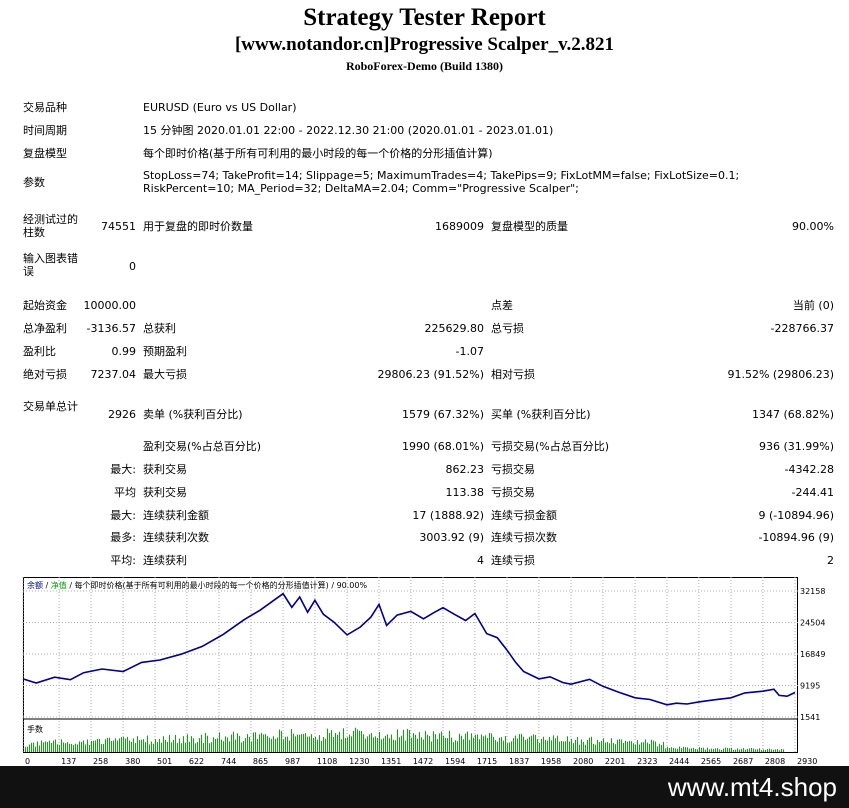 This screenshot has width=849, height=808. Describe the element at coordinates (50, 226) in the screenshot. I see `bars-label: 经测试过的柱数` at that location.